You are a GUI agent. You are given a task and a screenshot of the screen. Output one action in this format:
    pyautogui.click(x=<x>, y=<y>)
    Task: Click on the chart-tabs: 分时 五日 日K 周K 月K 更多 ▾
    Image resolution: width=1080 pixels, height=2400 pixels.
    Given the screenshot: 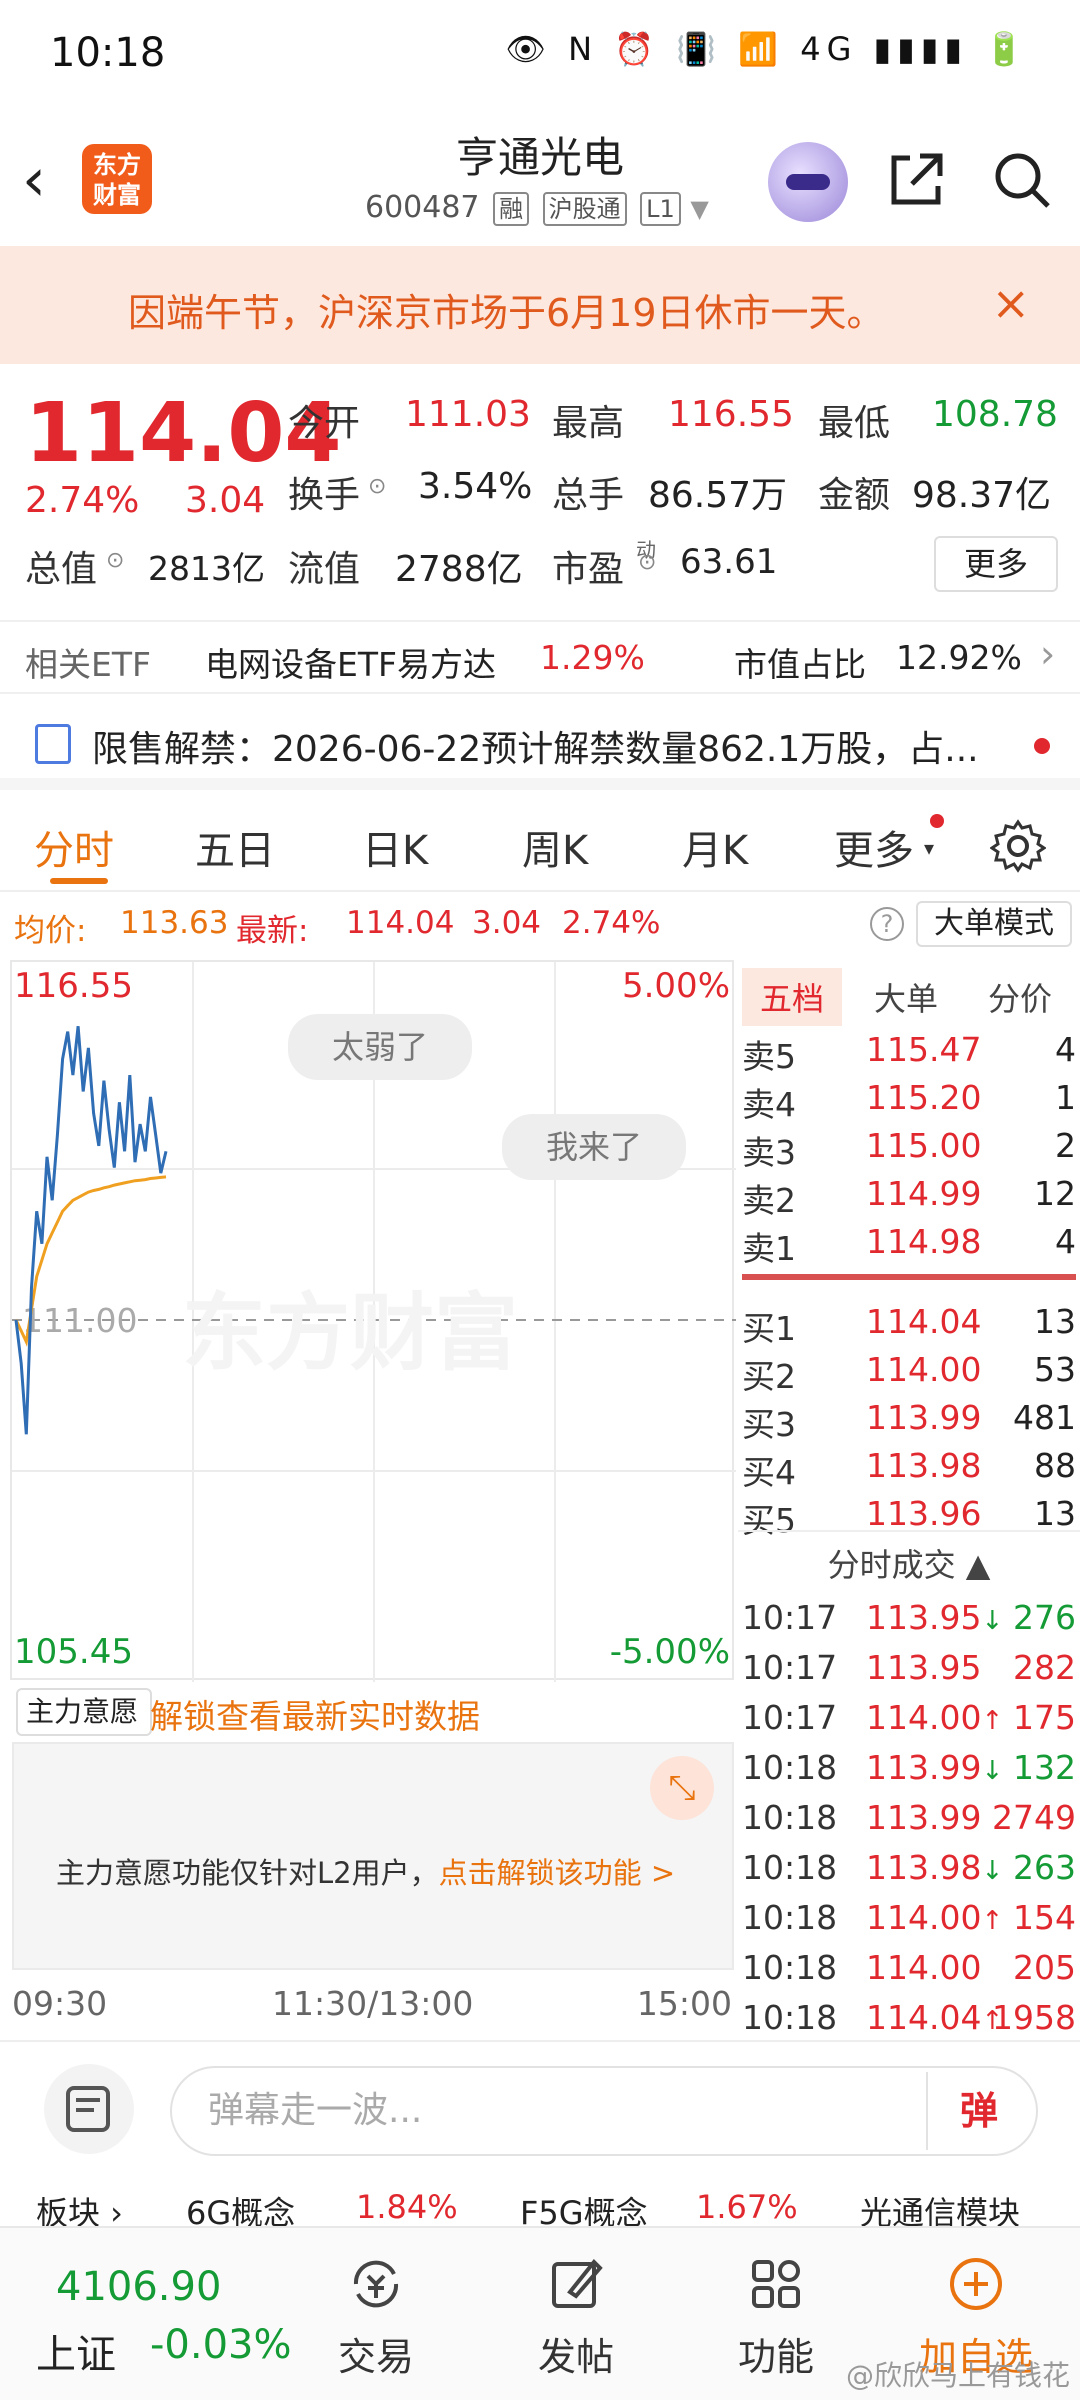 What is the action you would take?
    pyautogui.click(x=540, y=846)
    